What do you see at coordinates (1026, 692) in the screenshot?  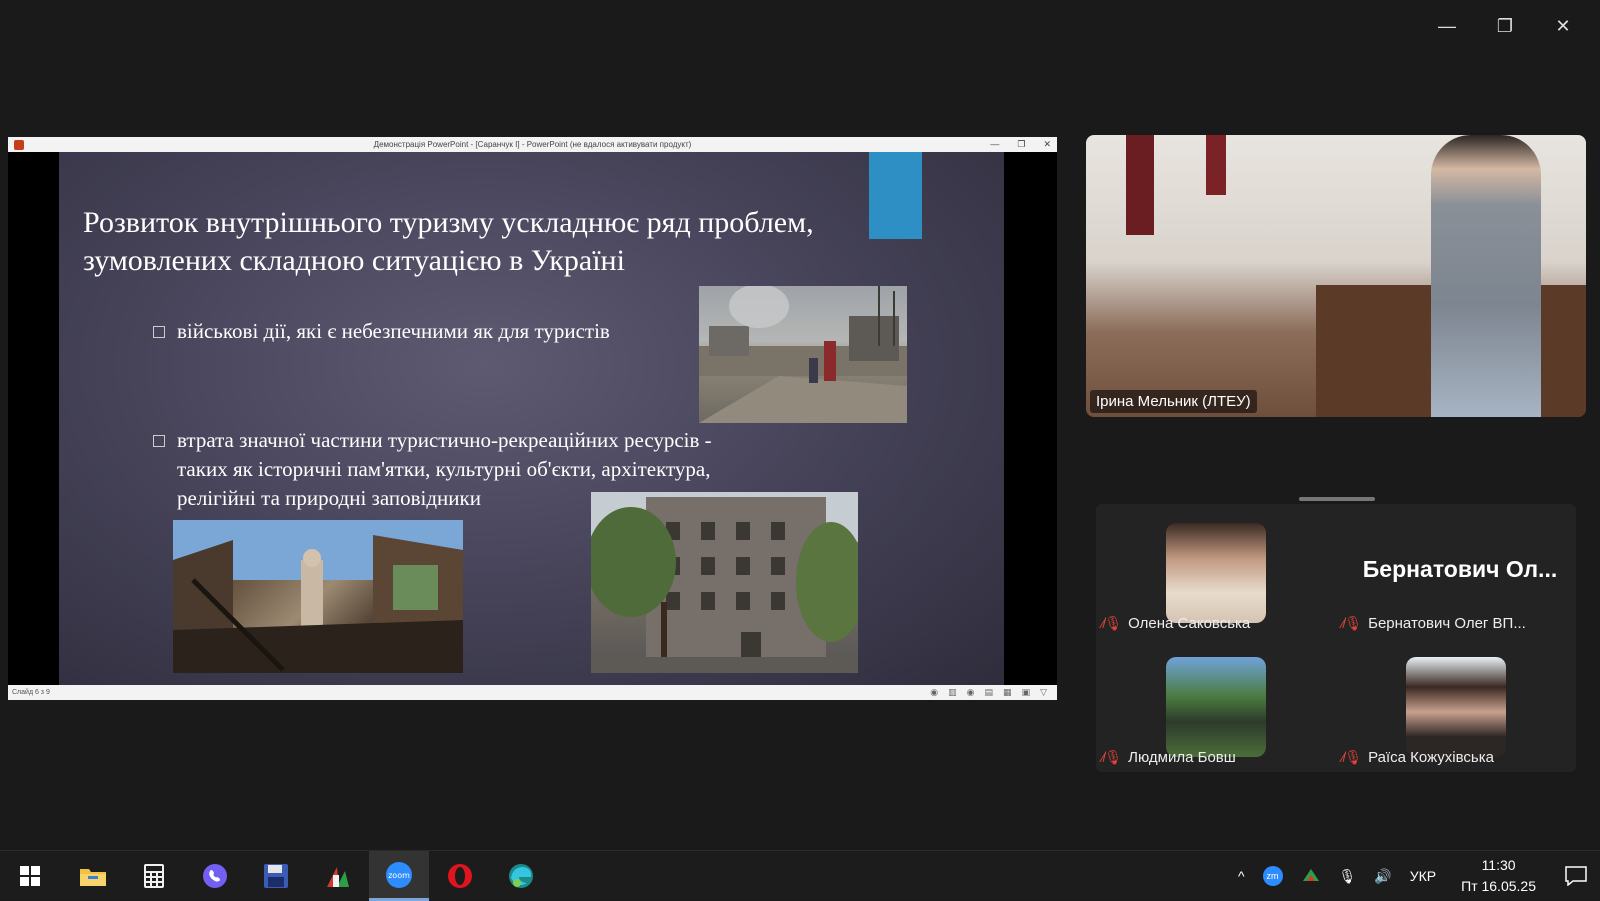 I see `reading-view-icon: ▣` at bounding box center [1026, 692].